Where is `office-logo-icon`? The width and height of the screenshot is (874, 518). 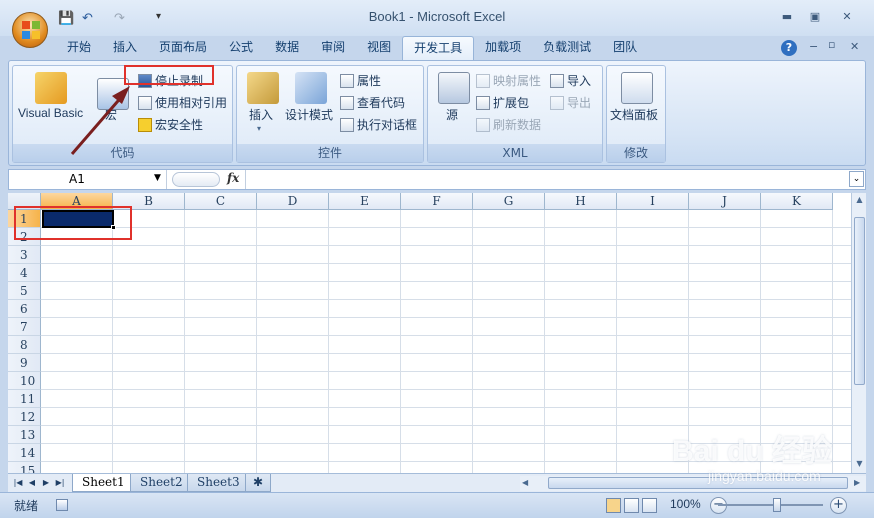 office-logo-icon is located at coordinates (31, 30).